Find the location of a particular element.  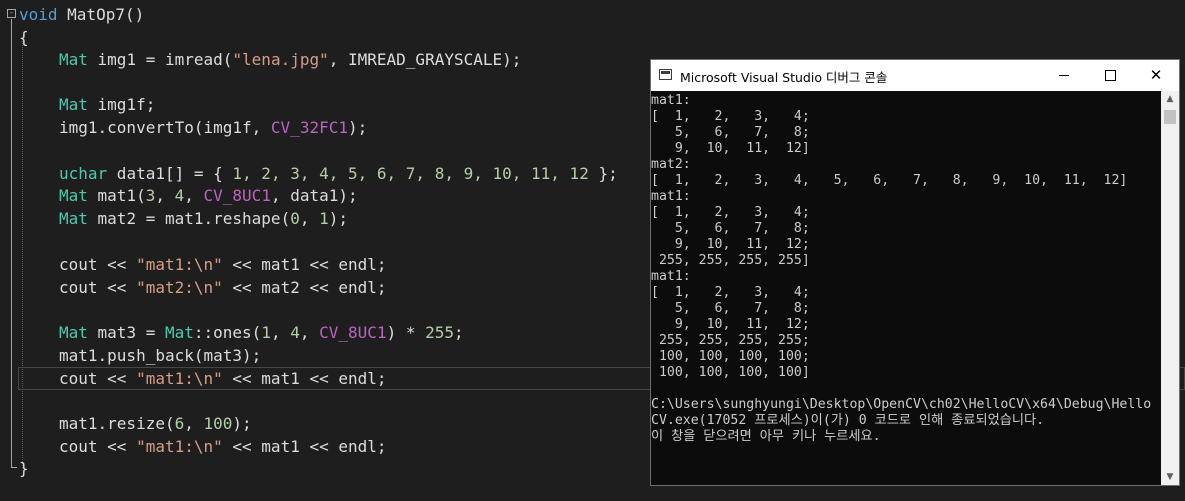

console-output-line: CV.exe(17052 프로세스)이(가) 0 코드로 인해 종료되었습니다. is located at coordinates (848, 420).